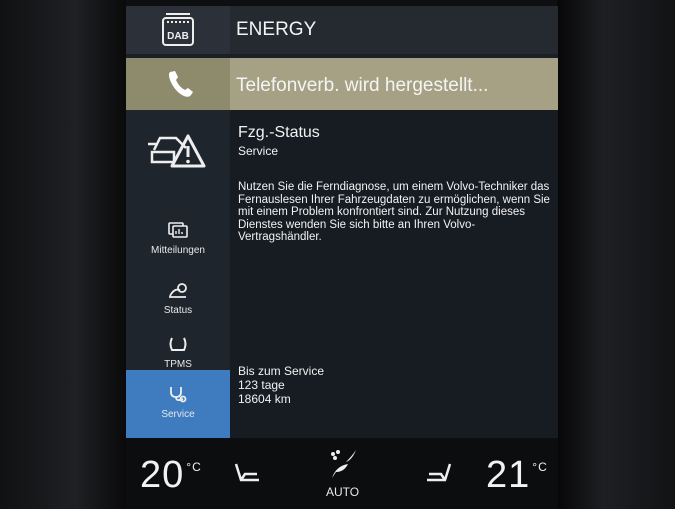  Describe the element at coordinates (342, 464) in the screenshot. I see `fan-auto-icon` at that location.